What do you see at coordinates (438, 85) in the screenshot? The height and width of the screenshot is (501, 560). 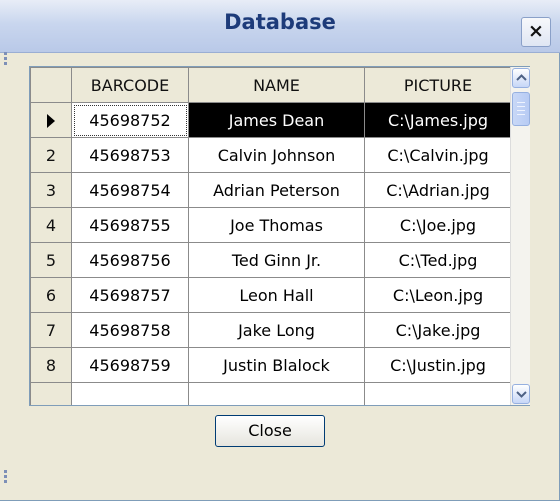 I see `column-header-picture: PICTURE` at bounding box center [438, 85].